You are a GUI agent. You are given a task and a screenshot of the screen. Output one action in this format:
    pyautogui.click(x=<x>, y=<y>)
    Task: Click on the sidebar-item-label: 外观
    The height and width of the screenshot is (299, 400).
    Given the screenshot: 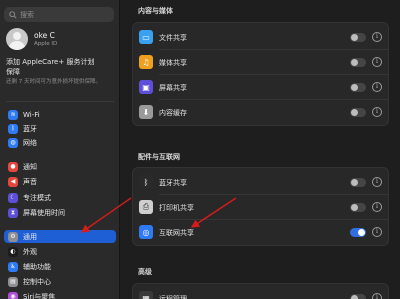 What is the action you would take?
    pyautogui.click(x=30, y=251)
    